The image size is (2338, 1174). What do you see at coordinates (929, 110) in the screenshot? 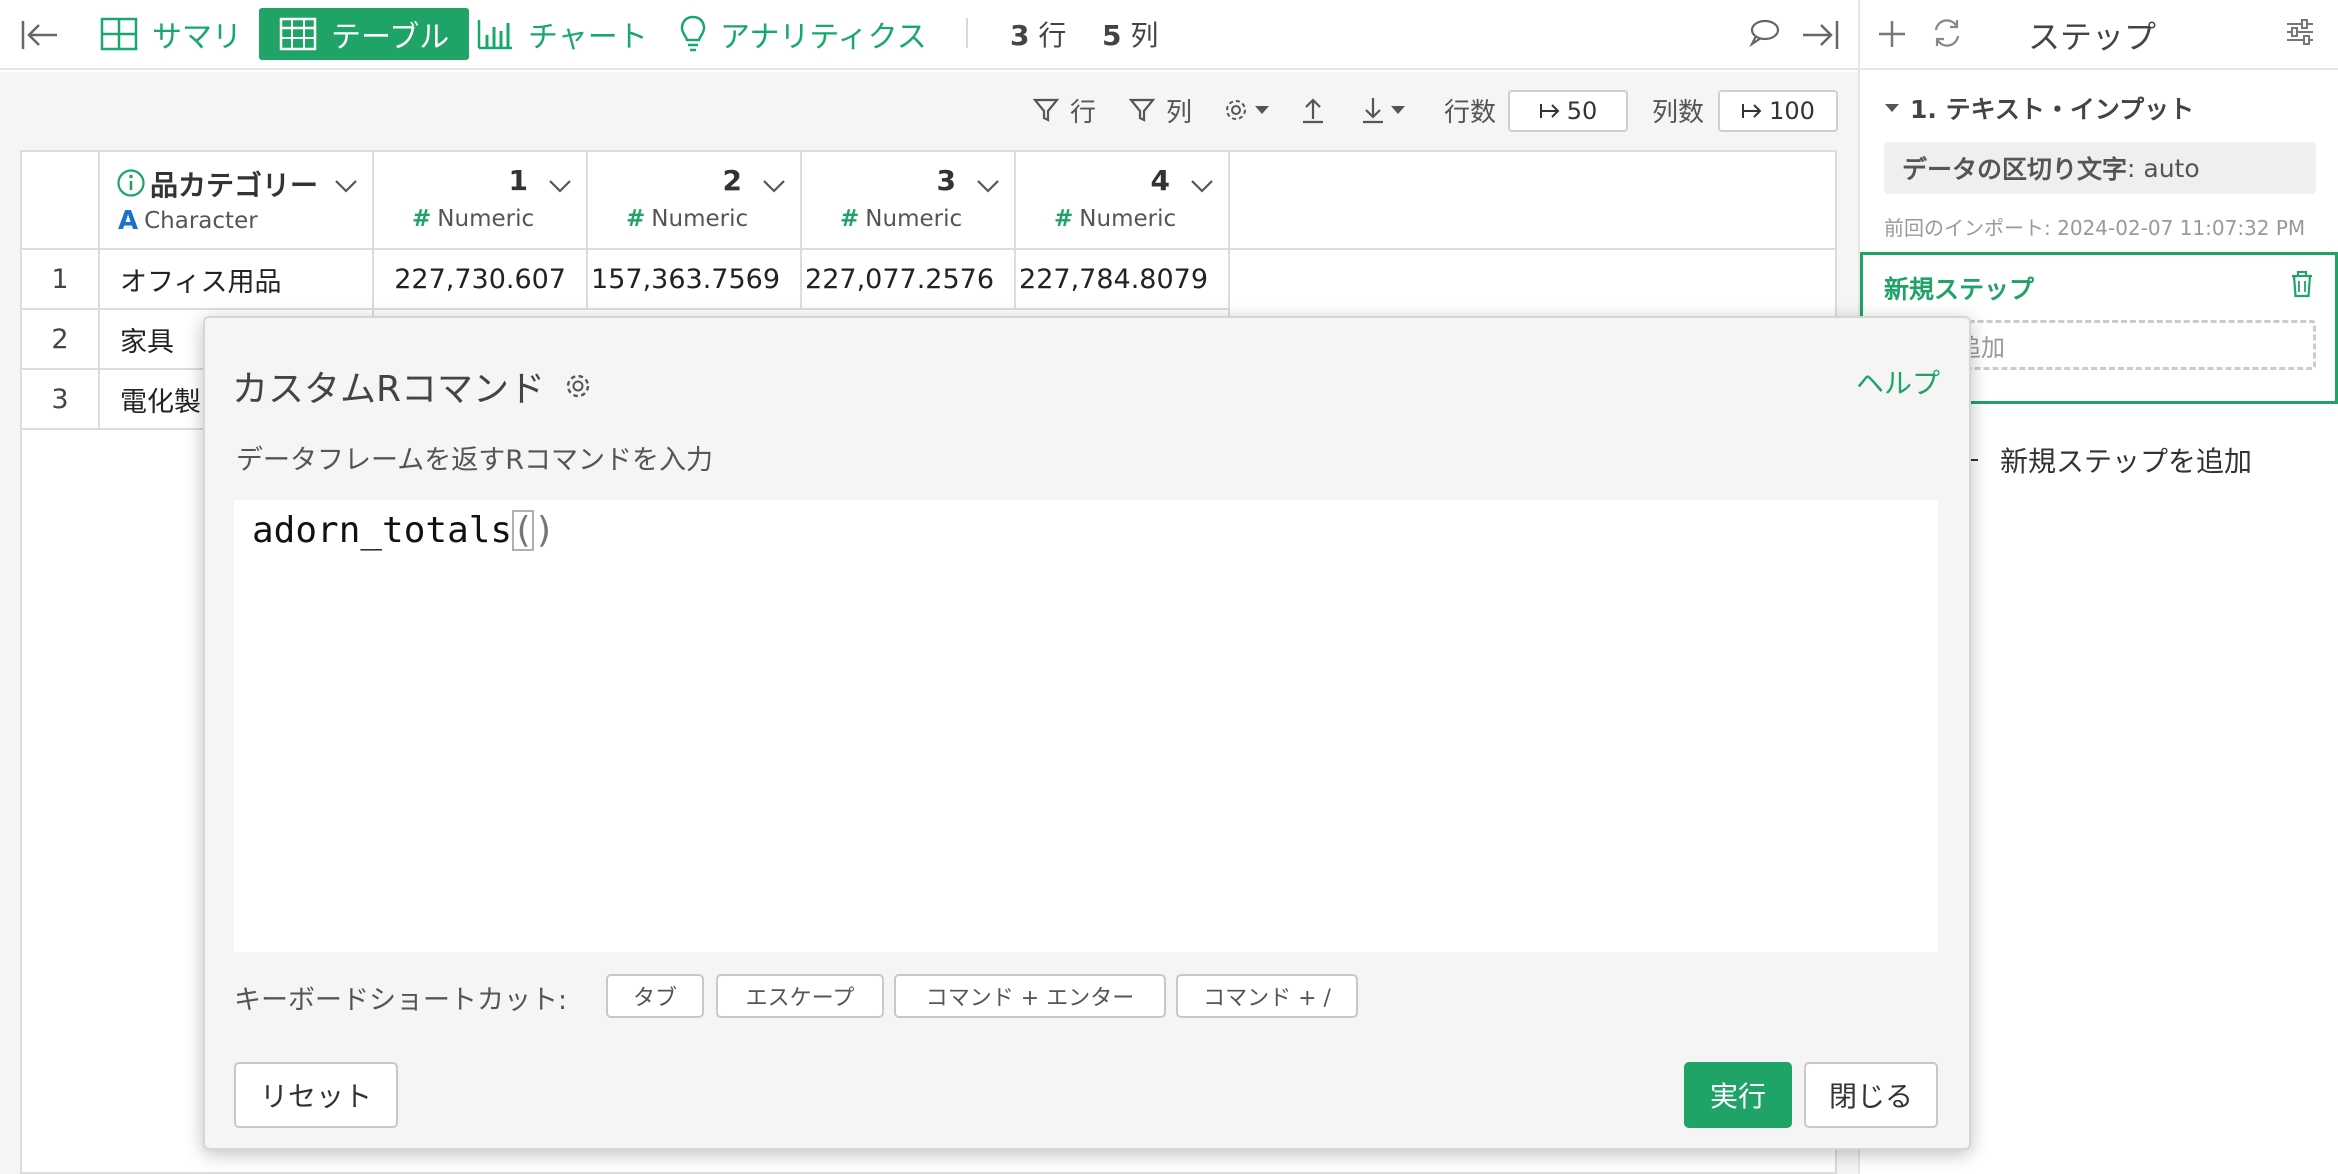
I see `table-toolbar: 行 列 行数 50 列数 100` at bounding box center [929, 110].